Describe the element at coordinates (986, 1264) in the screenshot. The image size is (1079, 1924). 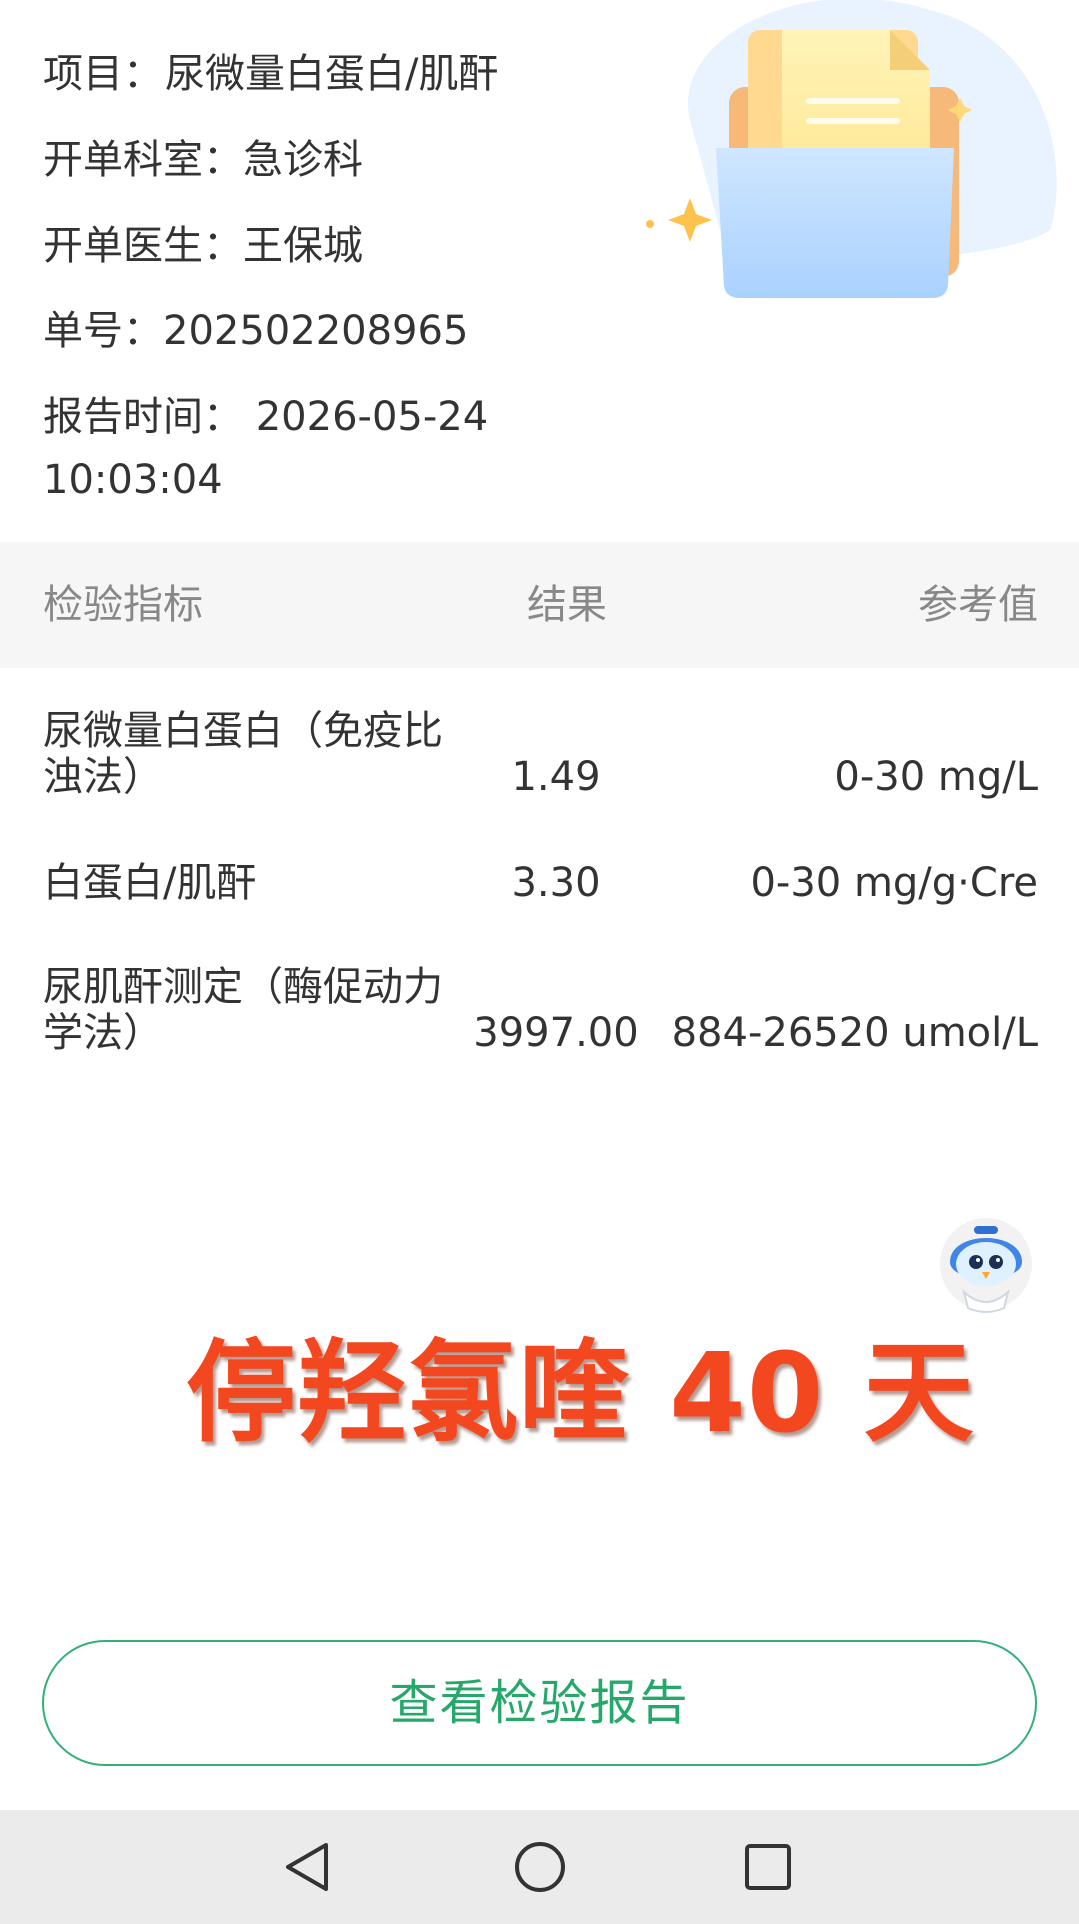
I see `robot-assistant-icon` at that location.